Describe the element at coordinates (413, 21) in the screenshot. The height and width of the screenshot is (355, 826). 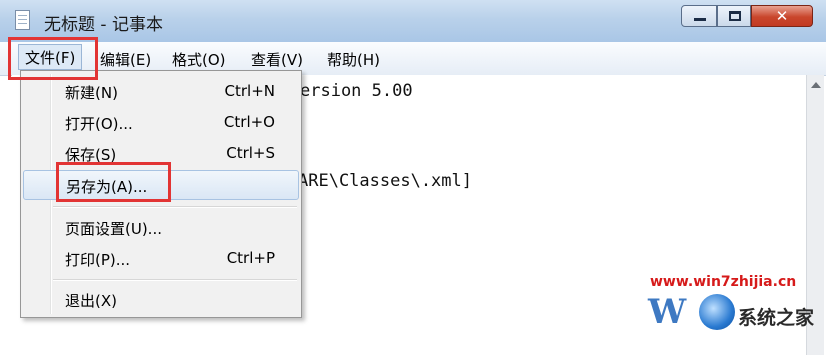
I see `title-bar: 无标题 - 记事本 ✕` at that location.